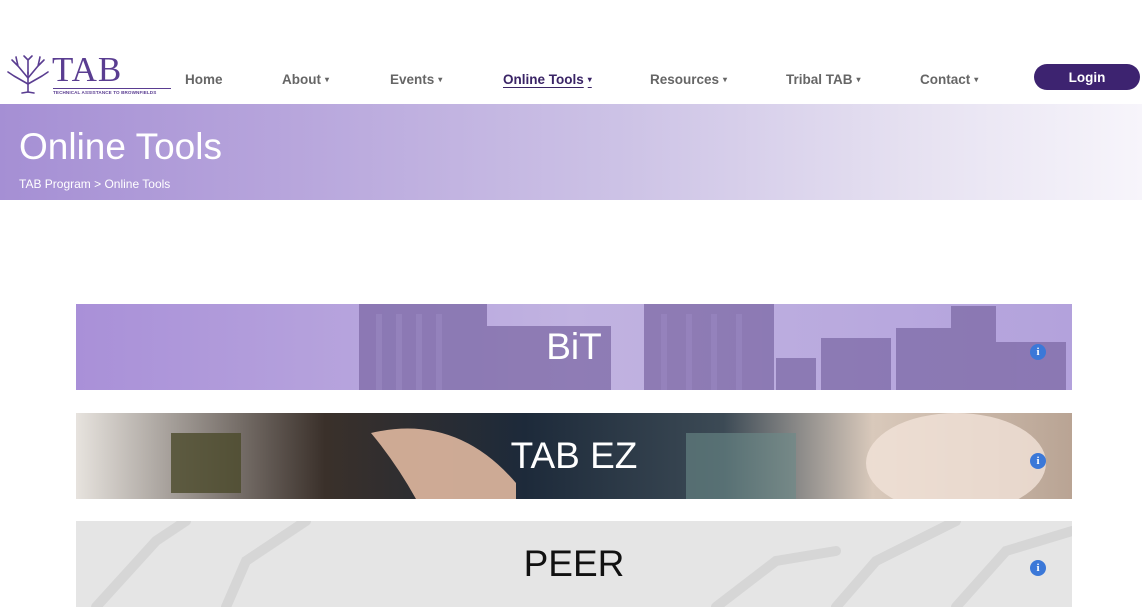  I want to click on nav-tribal-tab: Tribal TAB ▾, so click(823, 79).